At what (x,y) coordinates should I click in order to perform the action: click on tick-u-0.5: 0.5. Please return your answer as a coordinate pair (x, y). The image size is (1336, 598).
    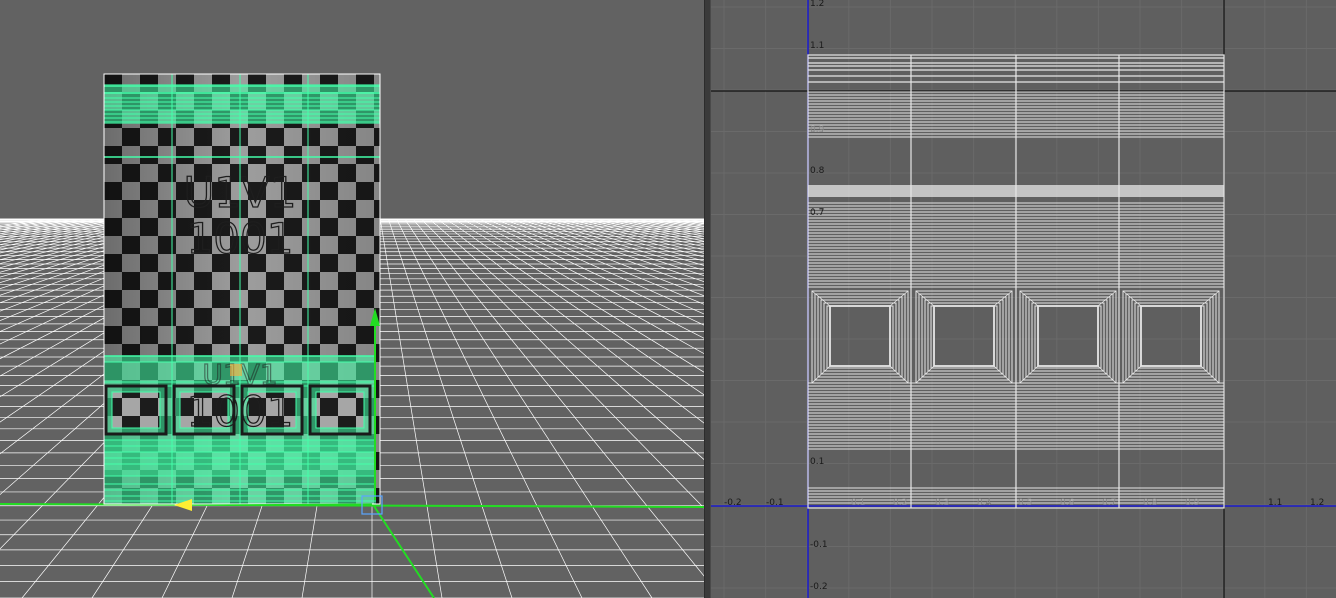
    Looking at the image, I should click on (1025, 503).